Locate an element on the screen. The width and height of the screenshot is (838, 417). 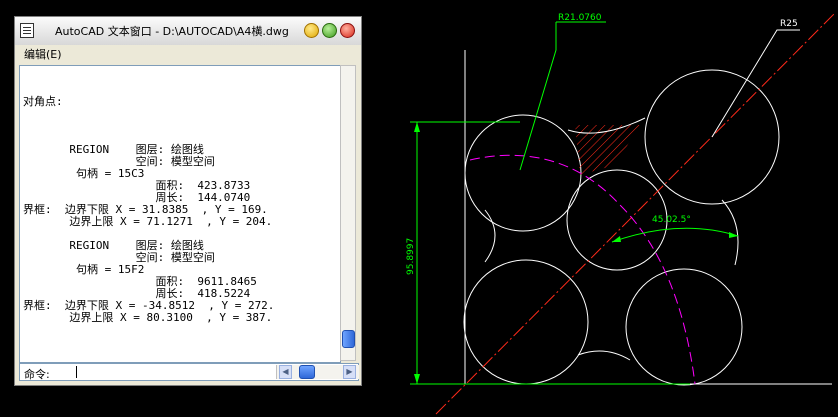
hatched-region is located at coordinates (607, 150).